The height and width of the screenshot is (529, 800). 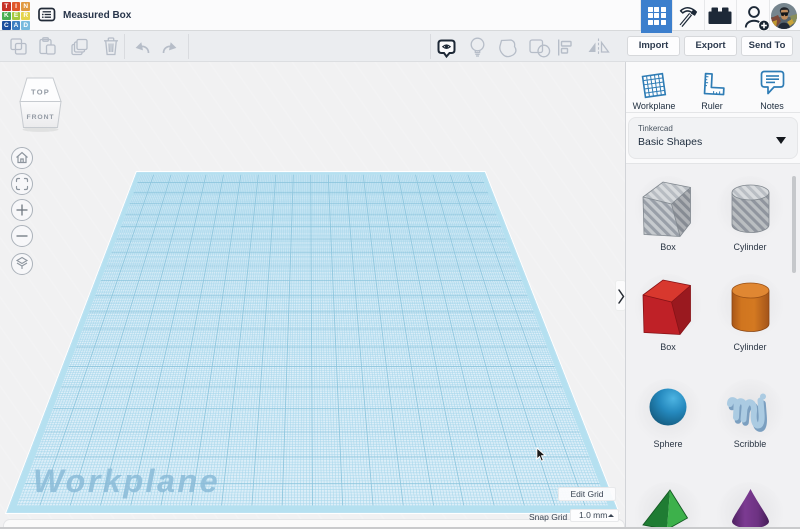 I want to click on svg-text: FRONT, so click(x=41, y=117).